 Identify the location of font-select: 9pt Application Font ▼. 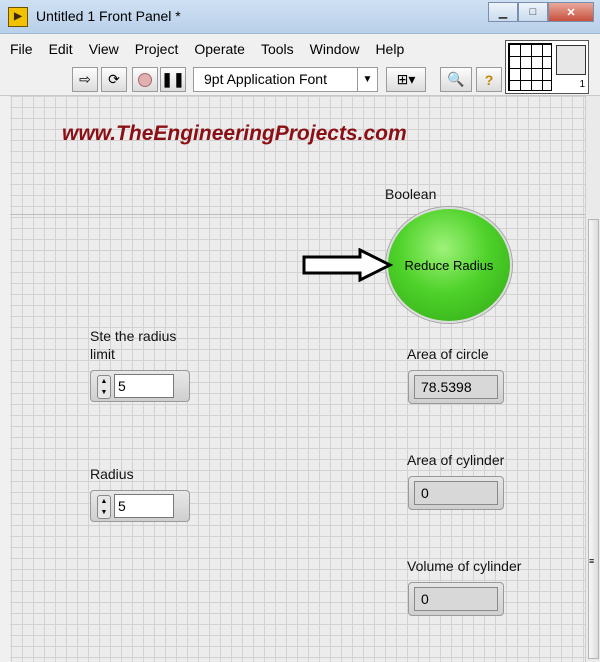
(285, 79).